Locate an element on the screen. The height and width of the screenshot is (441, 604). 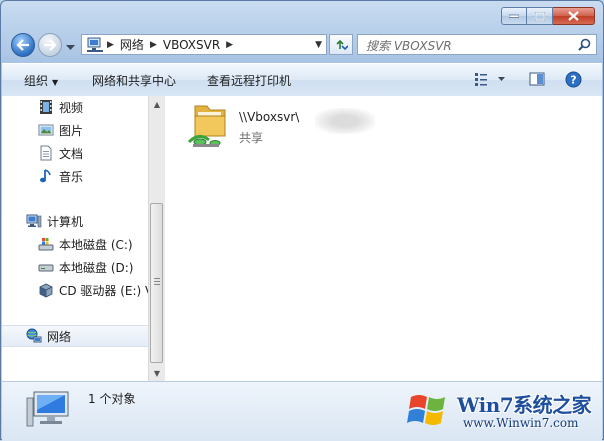
change-view-button is located at coordinates (491, 80).